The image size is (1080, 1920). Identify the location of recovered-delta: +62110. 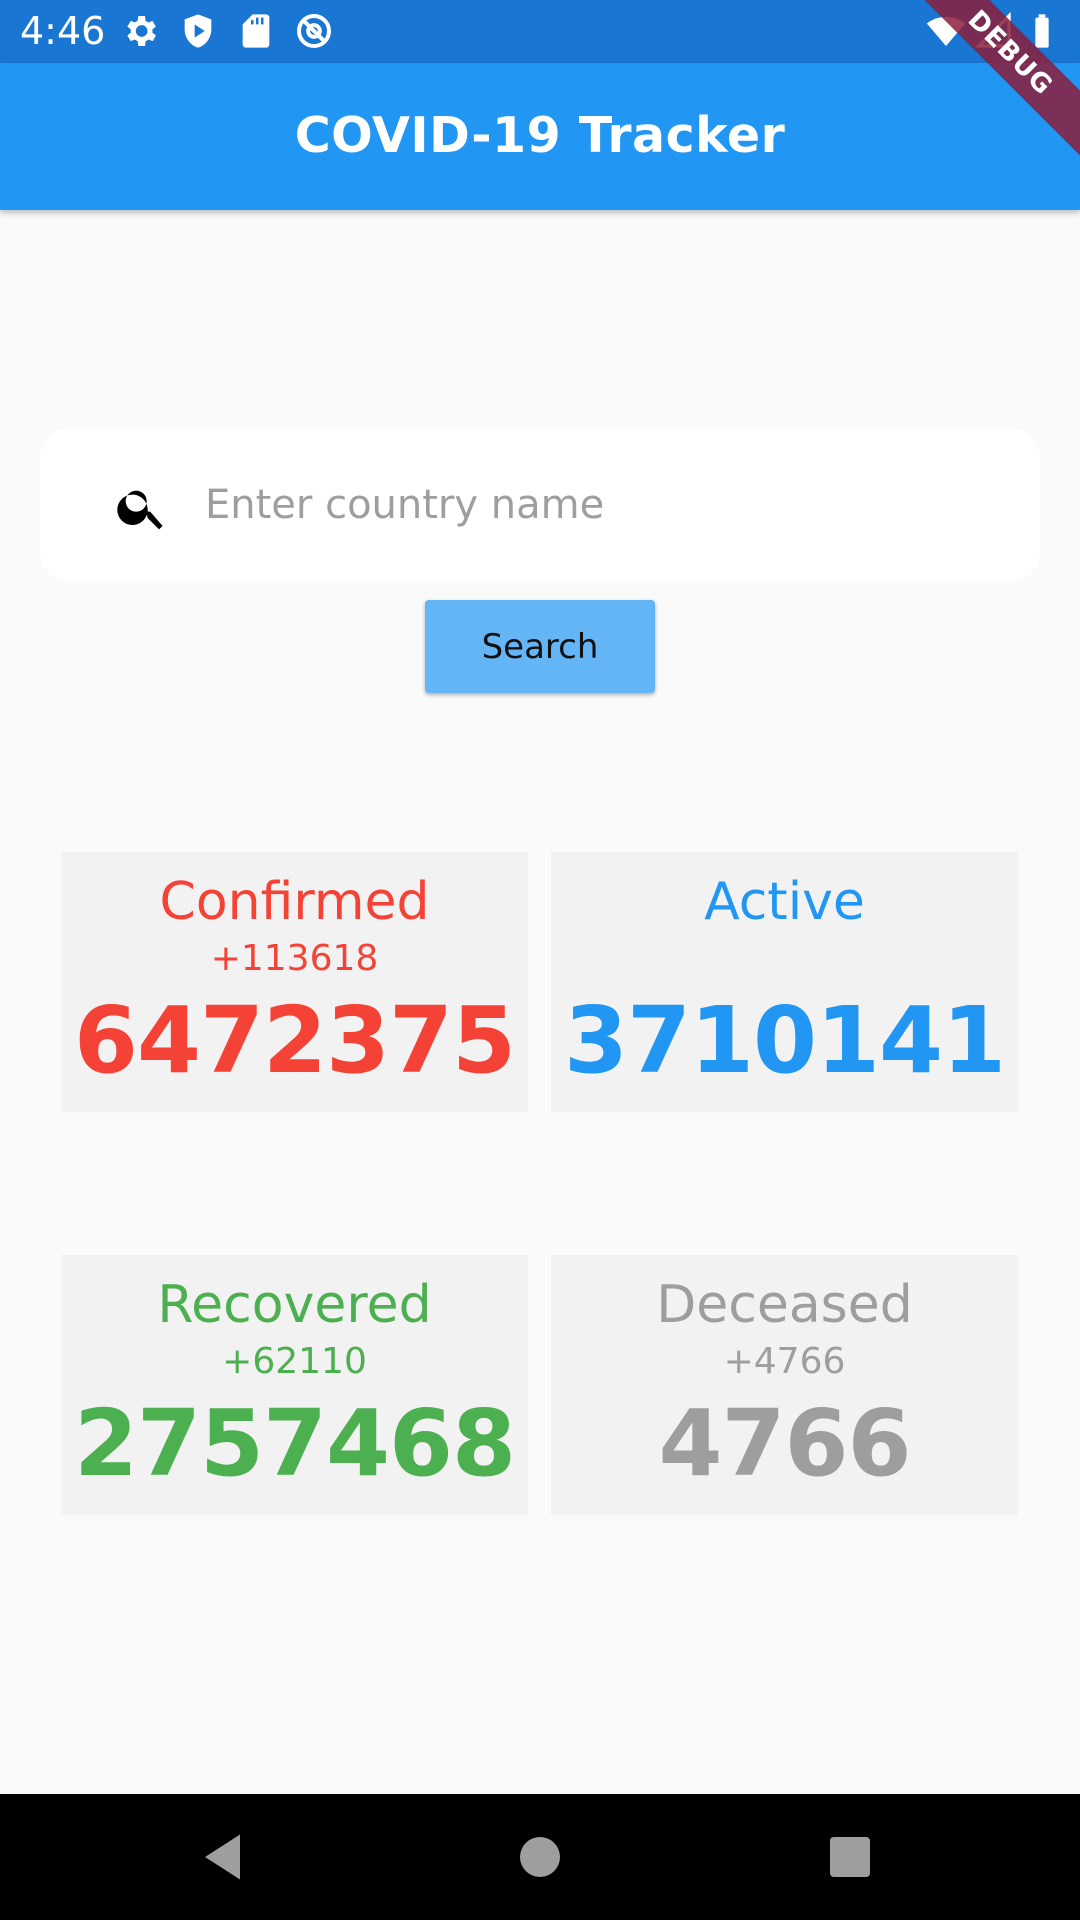
(294, 1361).